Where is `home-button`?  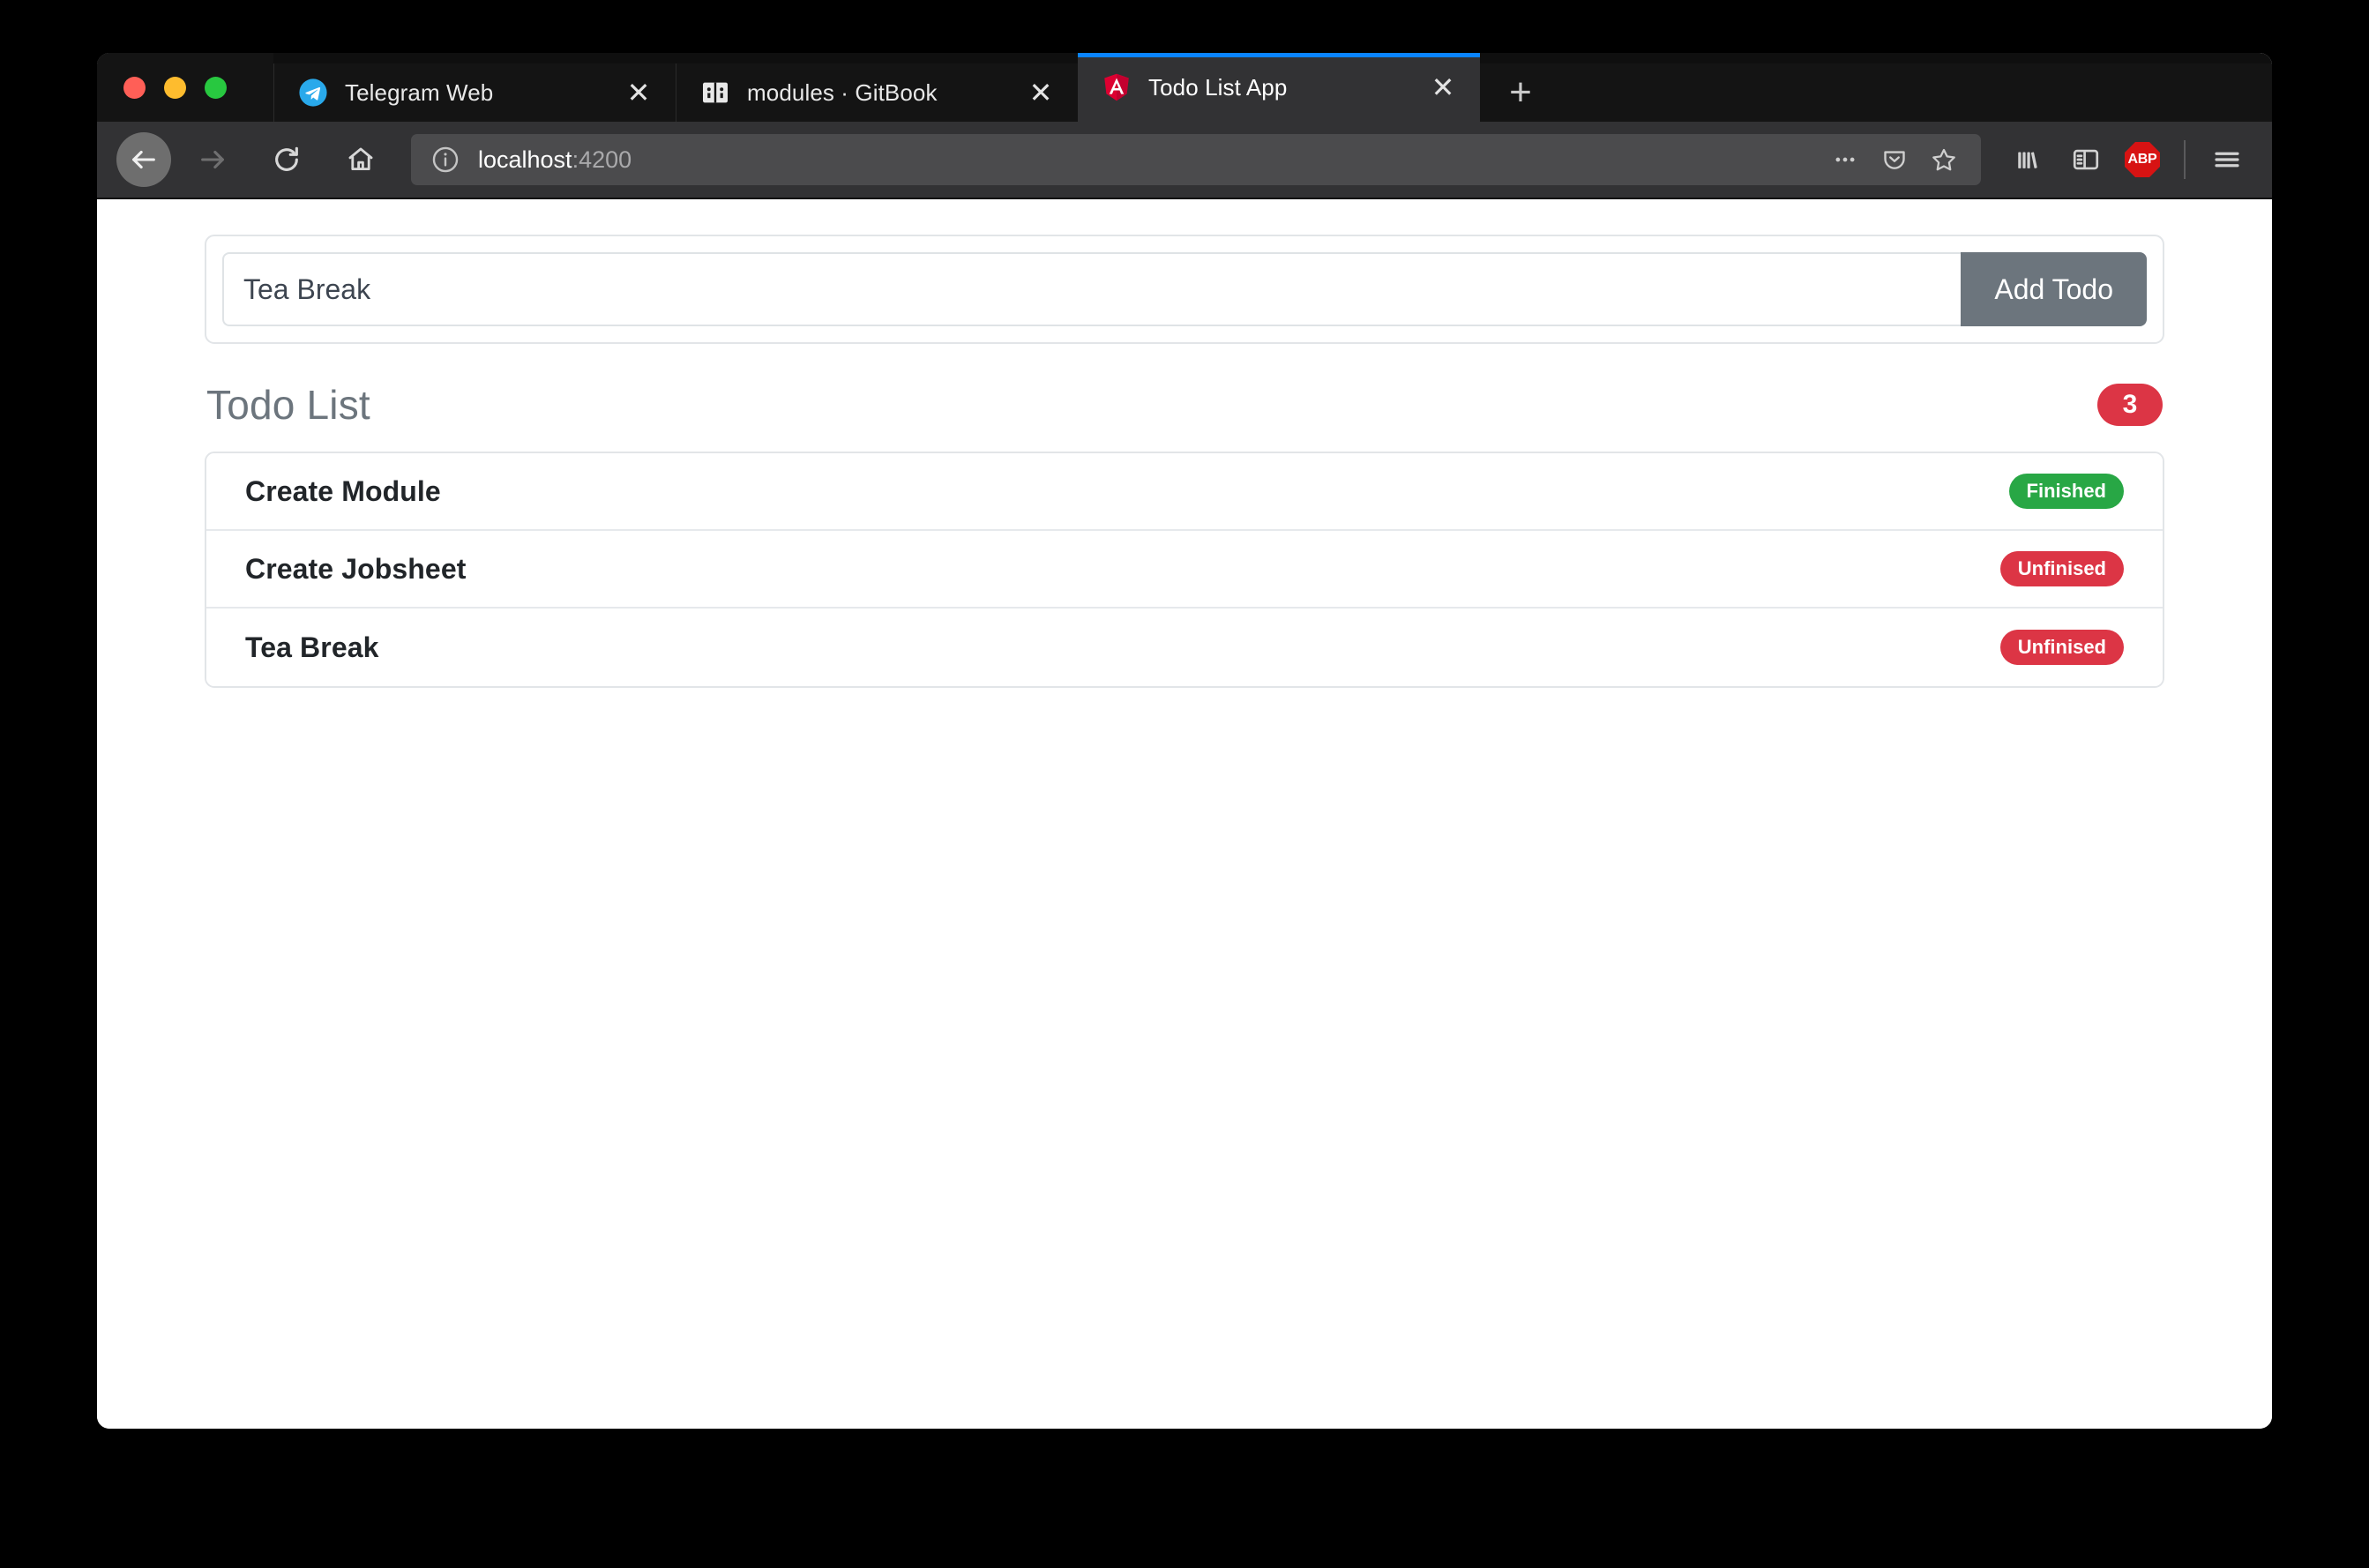 home-button is located at coordinates (360, 159).